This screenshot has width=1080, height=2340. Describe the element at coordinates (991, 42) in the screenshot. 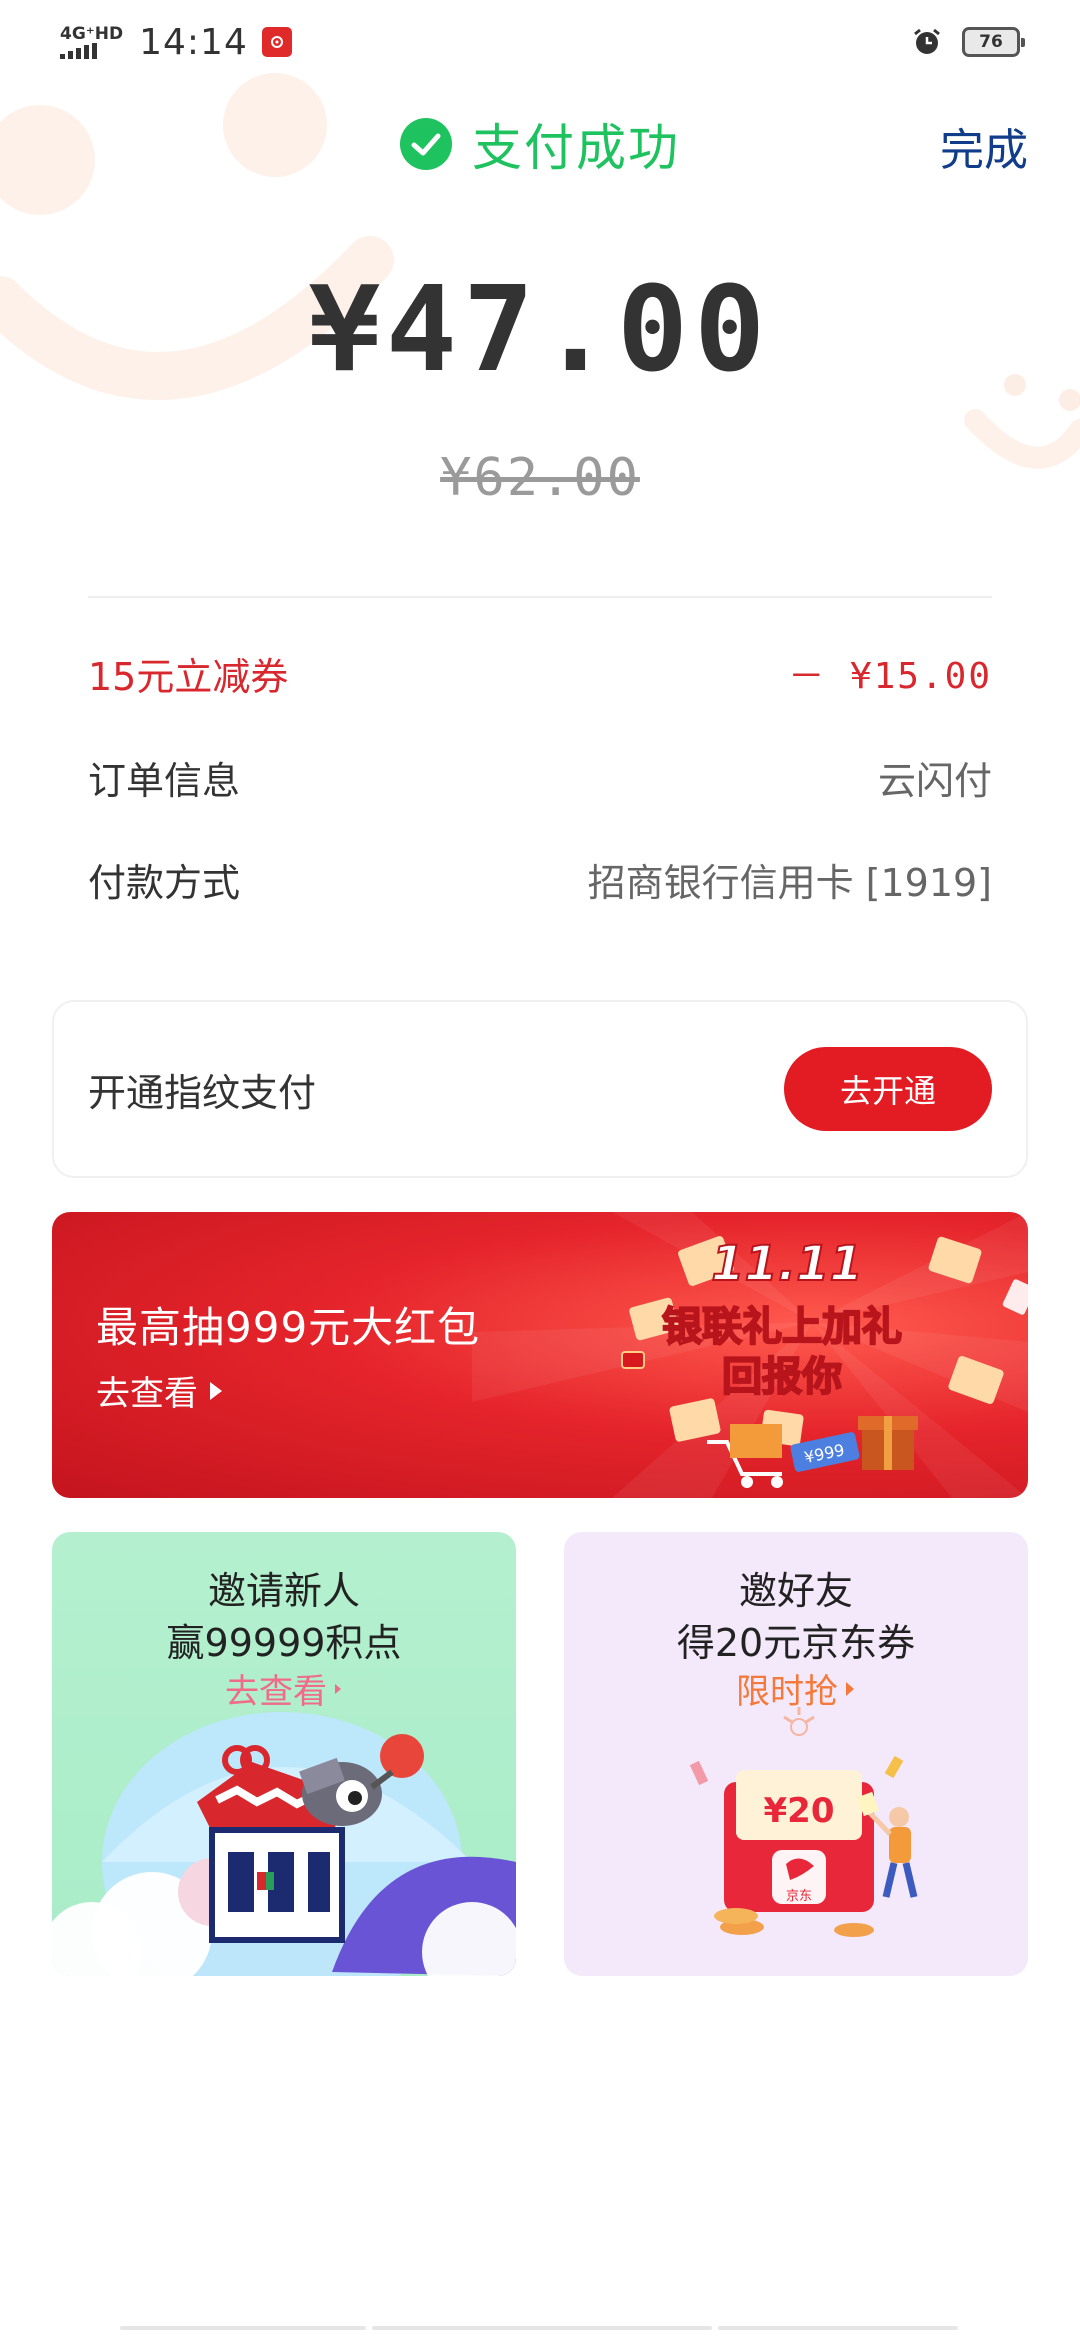

I see `battery-level: 76` at that location.